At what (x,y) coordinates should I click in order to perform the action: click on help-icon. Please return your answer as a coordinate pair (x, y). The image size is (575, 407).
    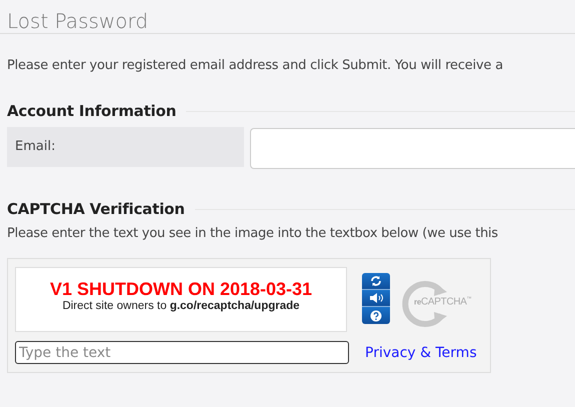
    Looking at the image, I should click on (376, 316).